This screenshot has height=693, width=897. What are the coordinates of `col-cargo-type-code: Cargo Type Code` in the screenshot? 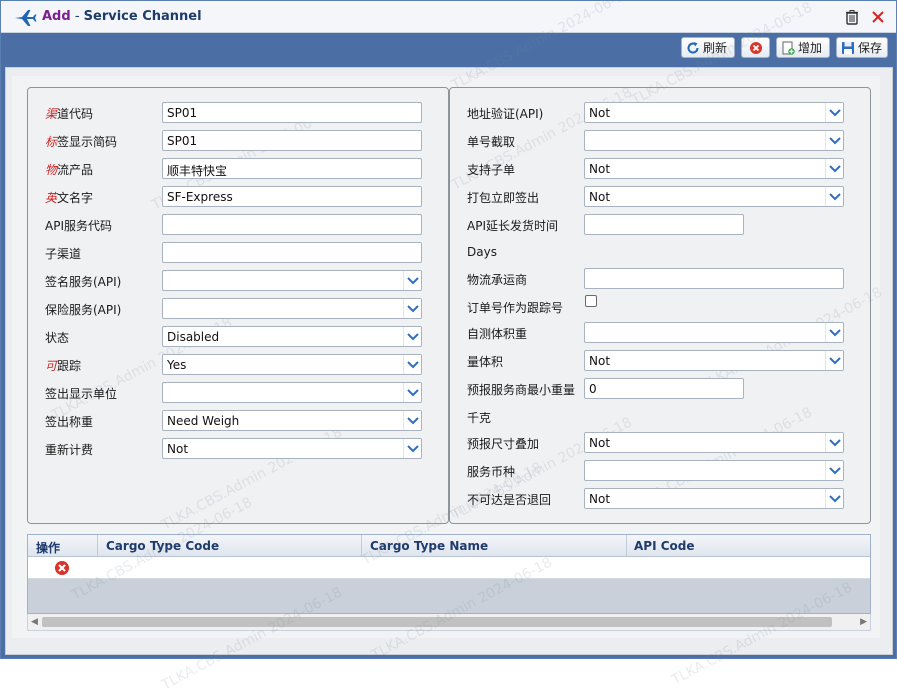 It's located at (162, 546).